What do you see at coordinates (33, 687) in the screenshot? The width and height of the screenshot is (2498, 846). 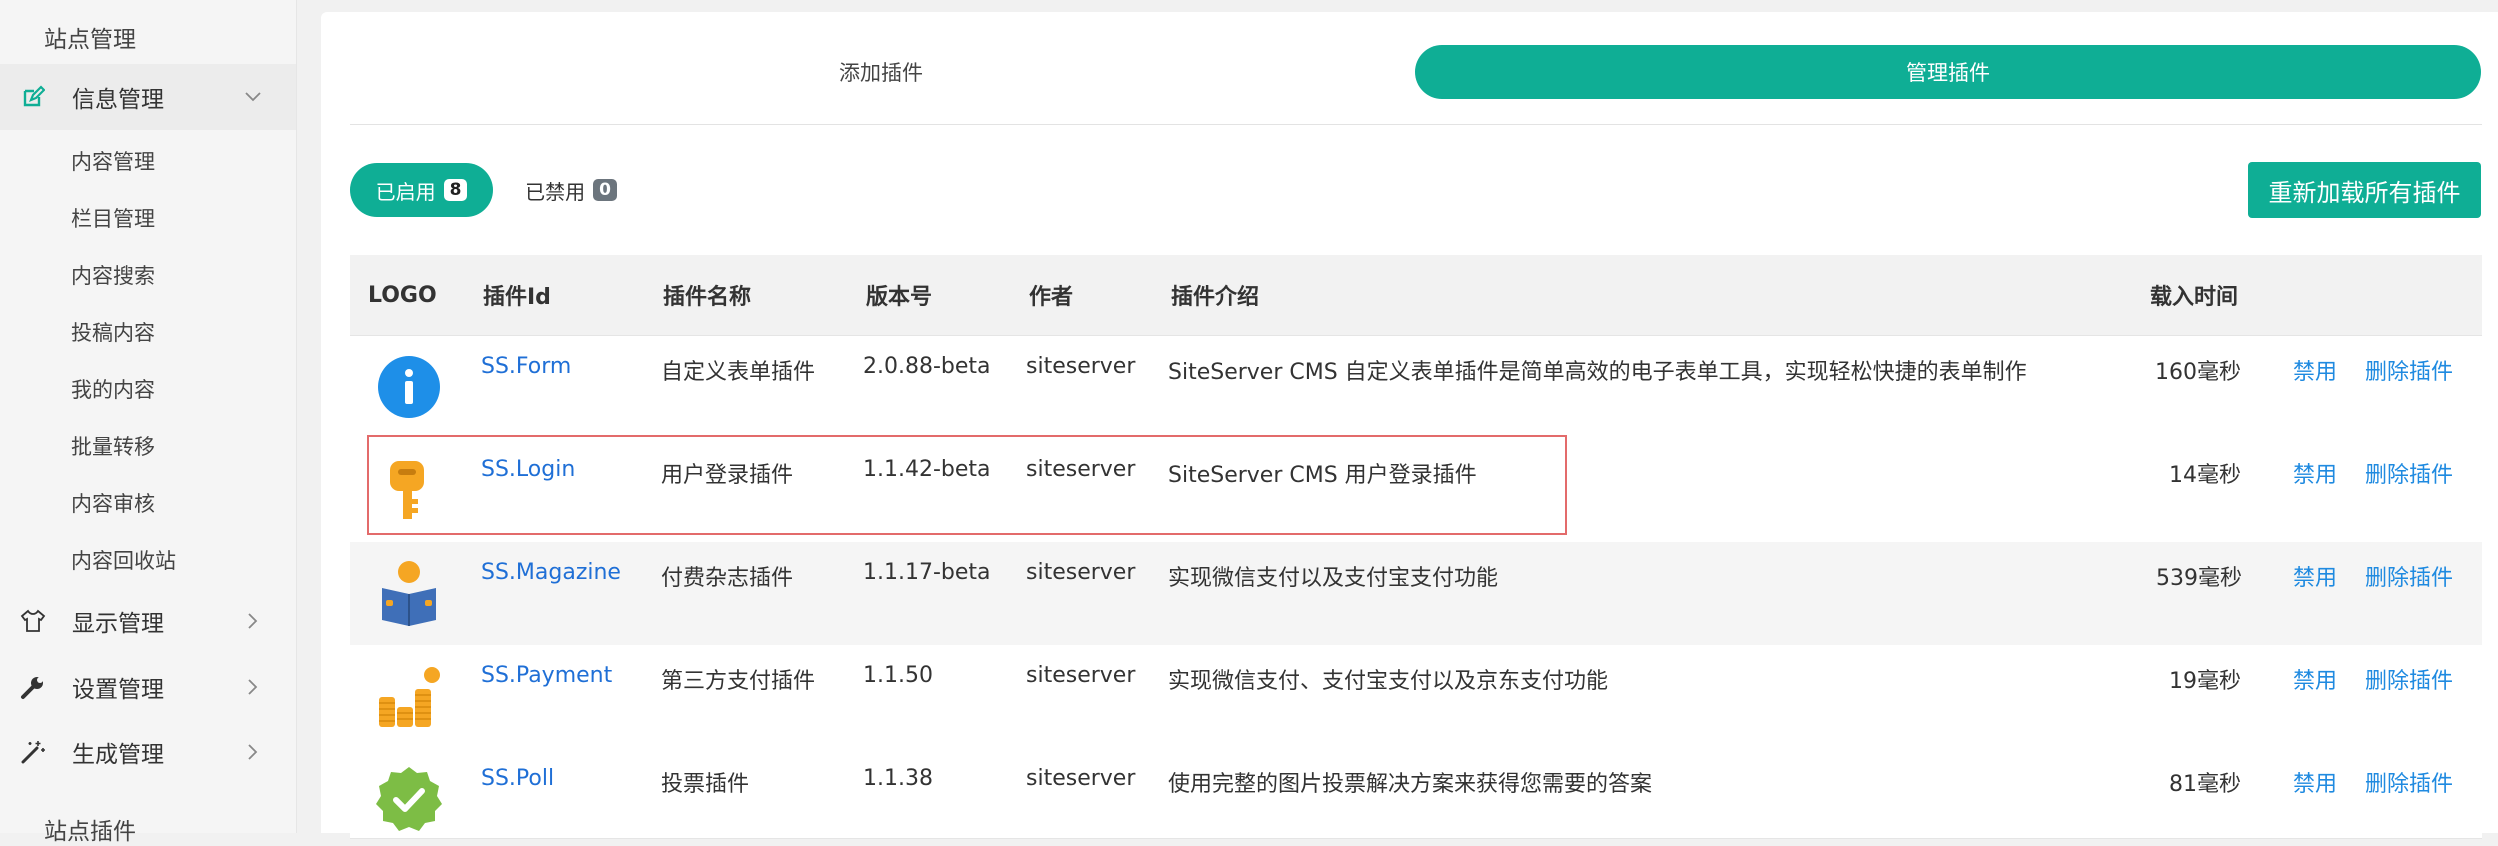 I see `wrench-icon` at bounding box center [33, 687].